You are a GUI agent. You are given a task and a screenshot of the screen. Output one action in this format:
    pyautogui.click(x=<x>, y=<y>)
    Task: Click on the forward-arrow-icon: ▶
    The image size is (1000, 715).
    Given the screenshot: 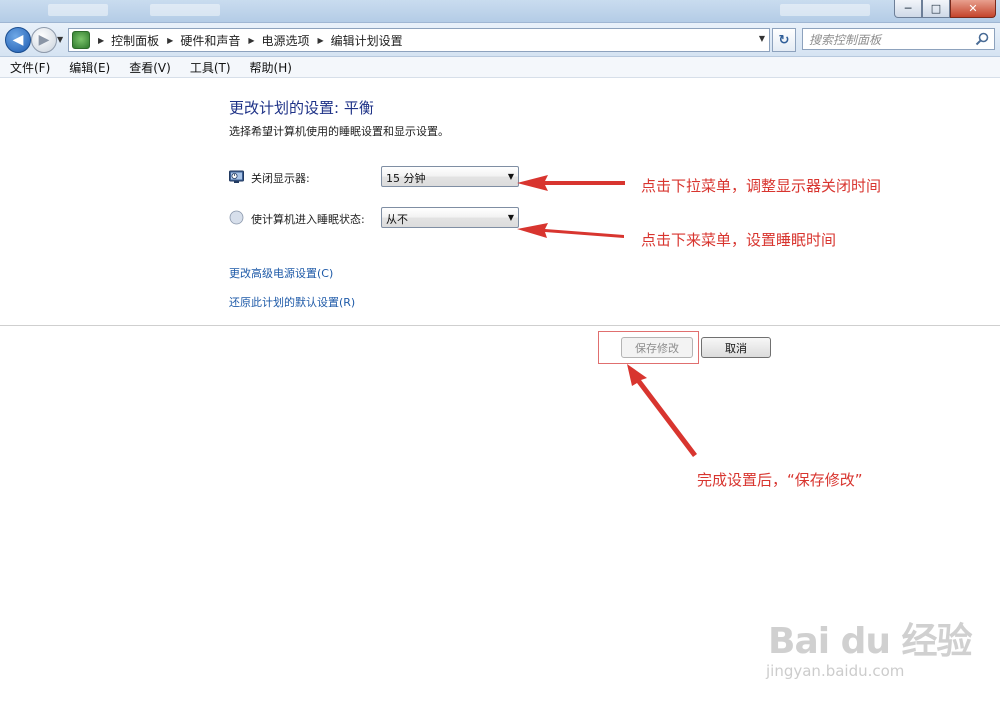 What is the action you would take?
    pyautogui.click(x=44, y=40)
    